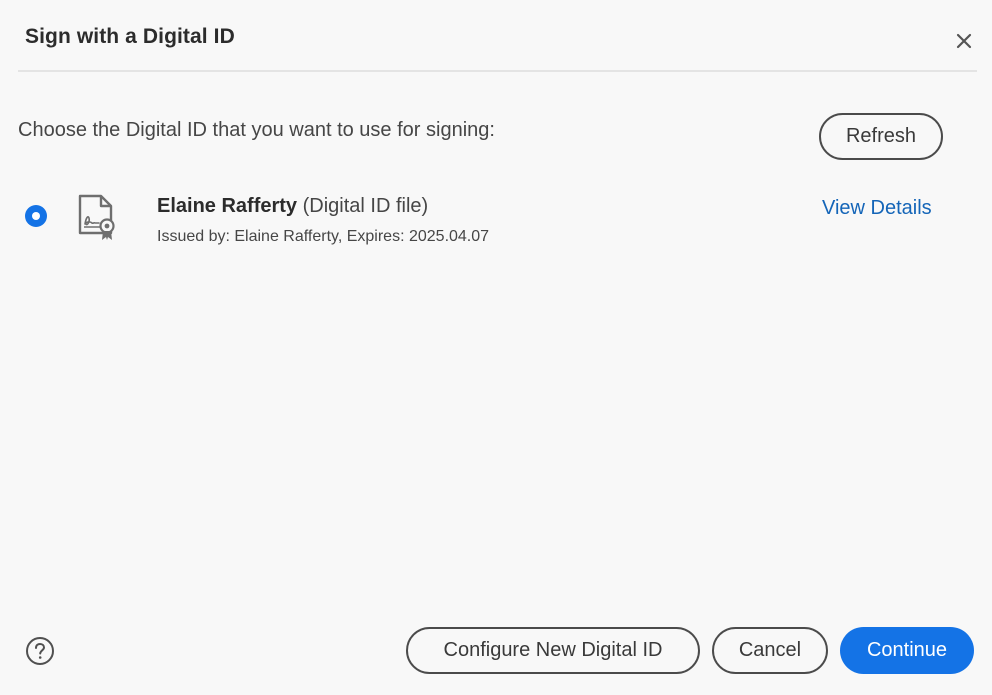  Describe the element at coordinates (130, 36) in the screenshot. I see `dialog-title: Sign with a Digital ID` at that location.